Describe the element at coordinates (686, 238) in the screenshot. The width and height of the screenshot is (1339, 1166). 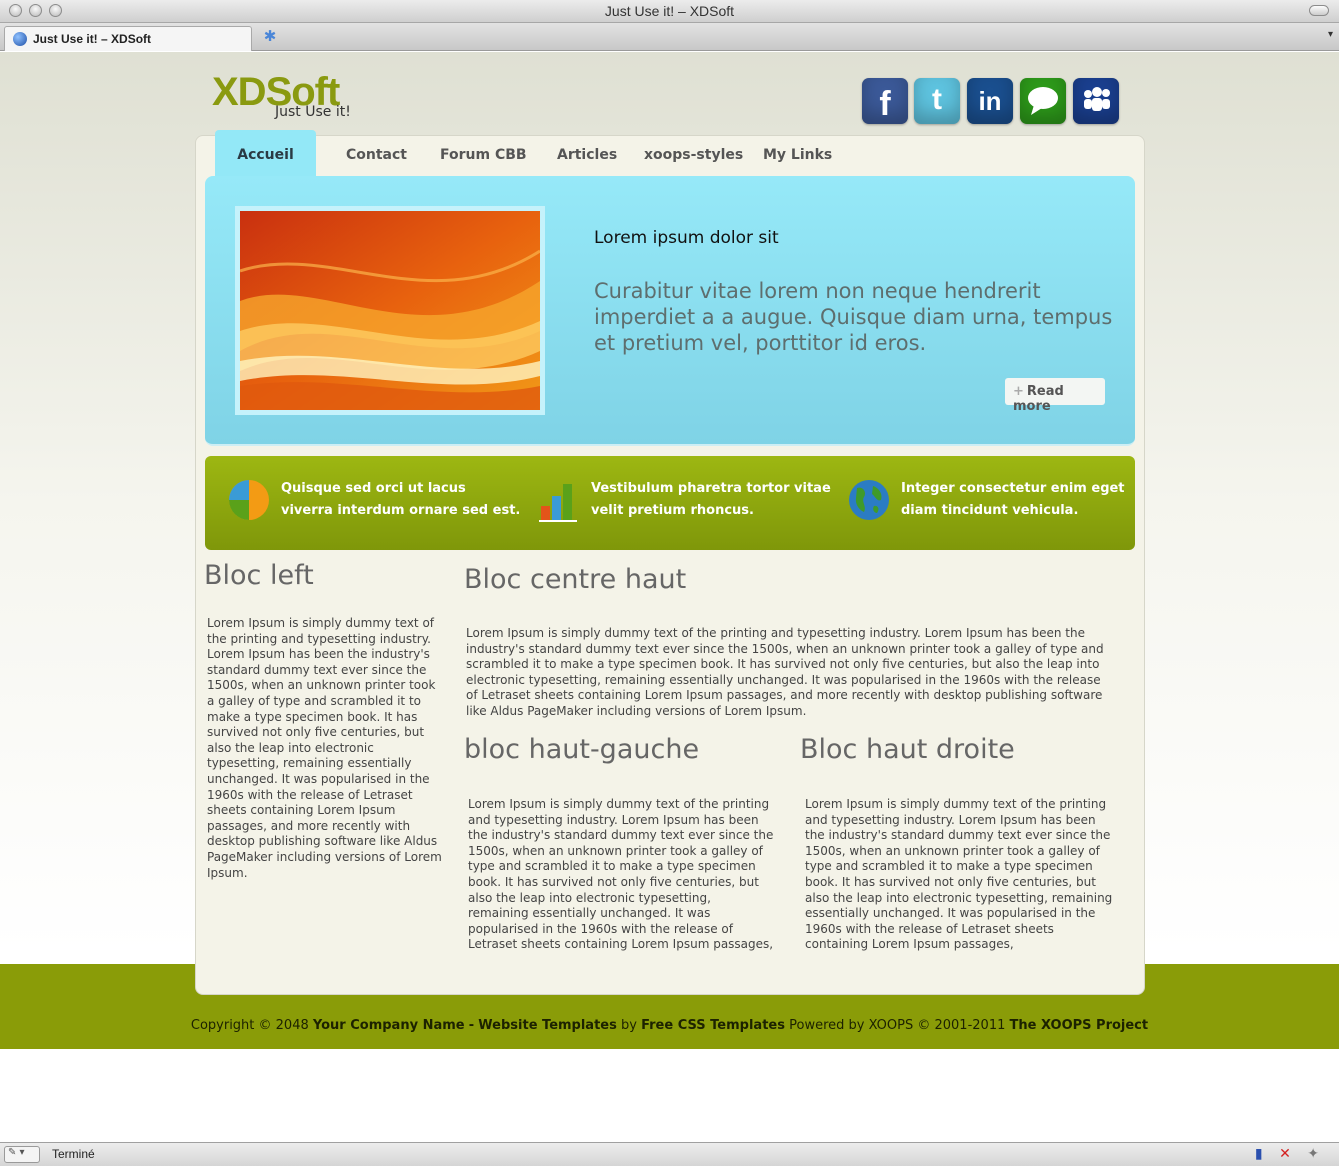
I see `hero-title: Lorem ipsum dolor sit` at that location.